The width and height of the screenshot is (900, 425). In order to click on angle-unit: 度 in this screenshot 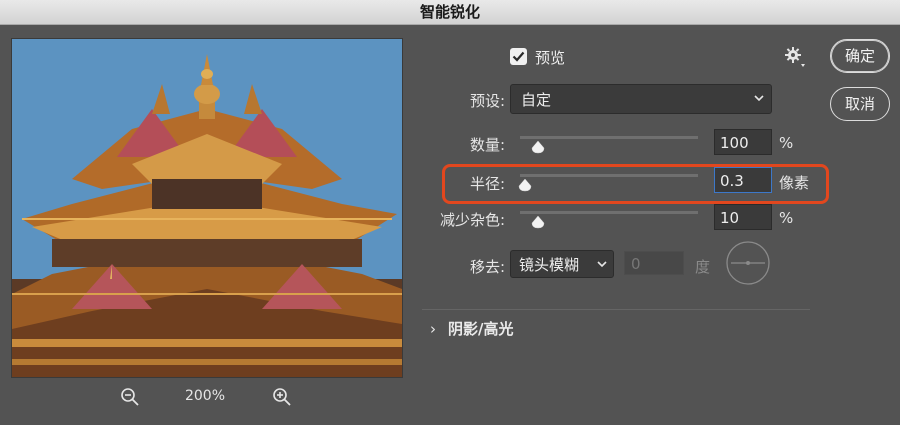, I will do `click(703, 267)`.